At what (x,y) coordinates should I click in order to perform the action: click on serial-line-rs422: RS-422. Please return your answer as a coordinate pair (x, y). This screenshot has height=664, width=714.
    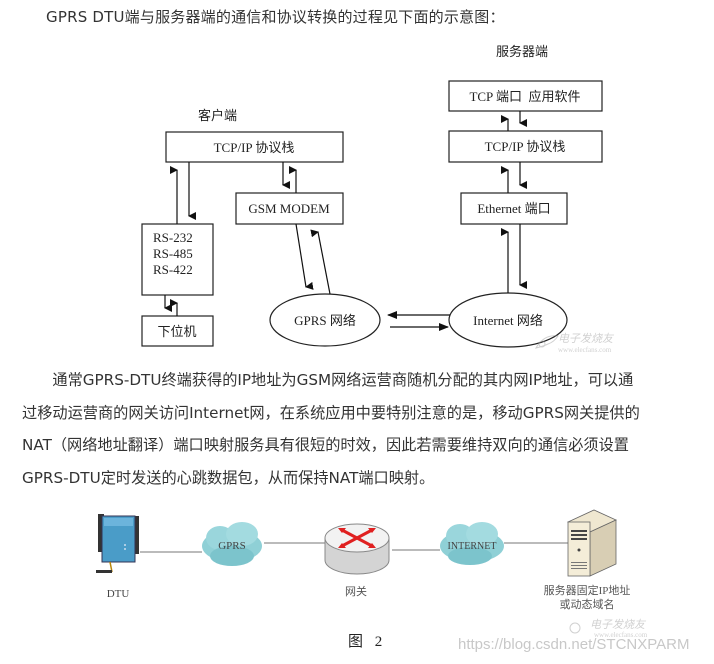
    Looking at the image, I should click on (173, 269).